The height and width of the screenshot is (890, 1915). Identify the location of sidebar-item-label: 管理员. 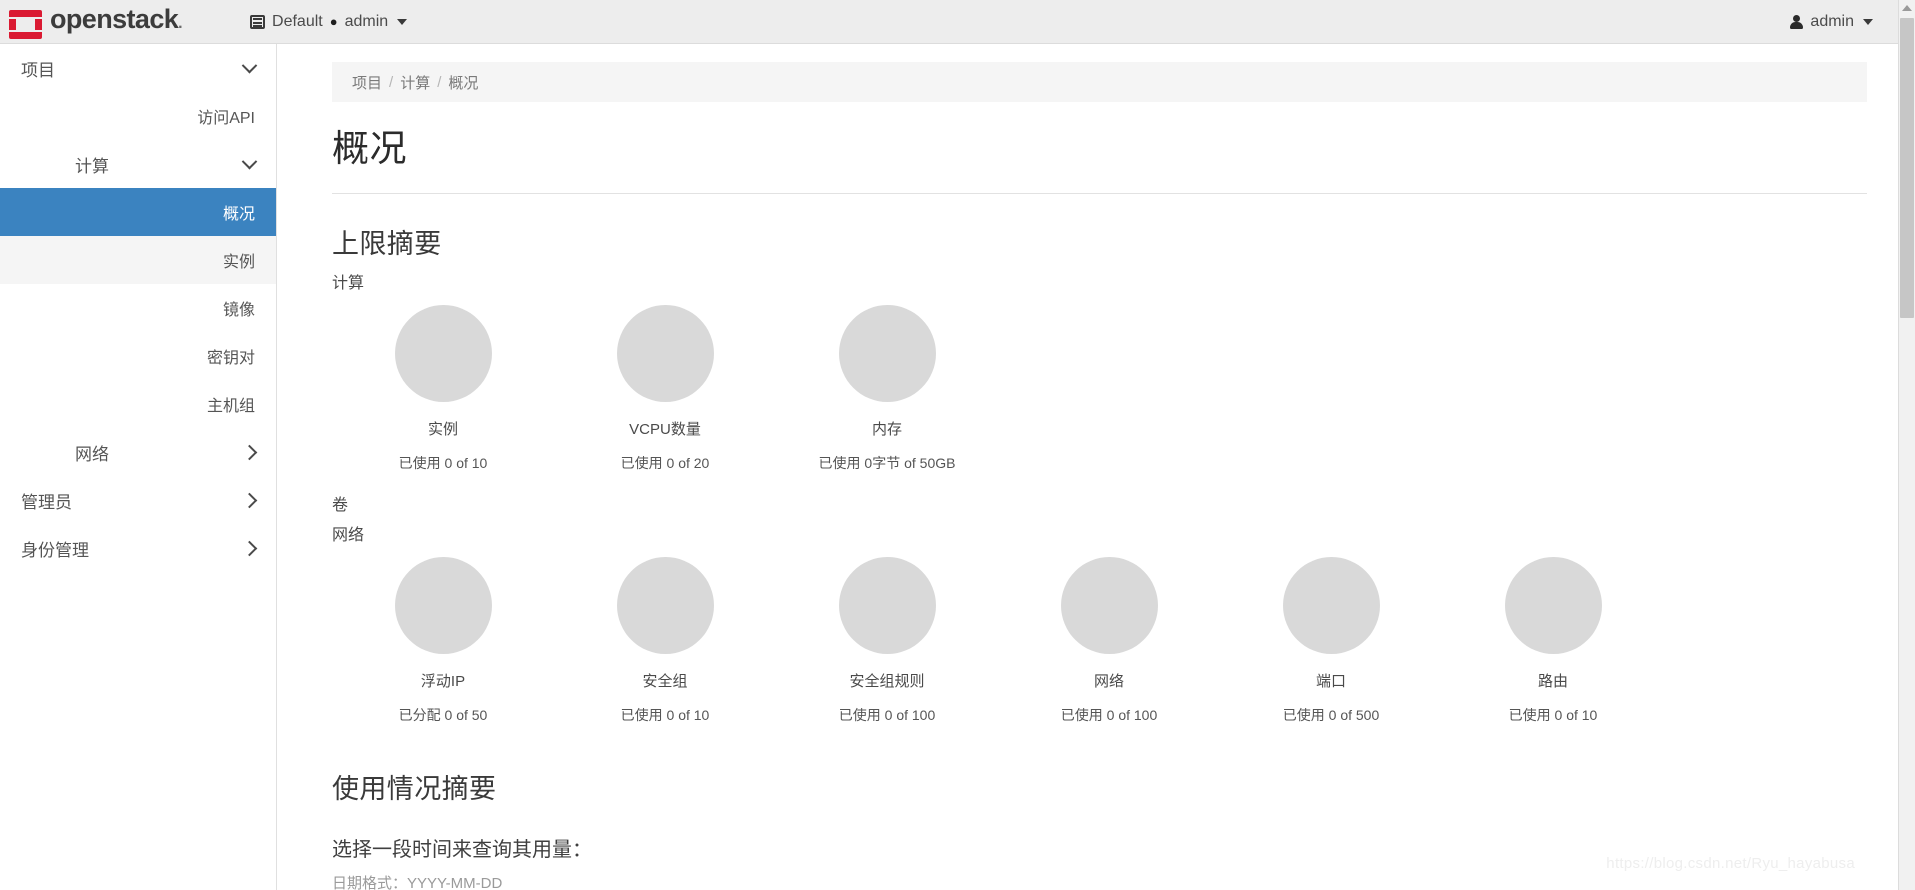
(46, 502).